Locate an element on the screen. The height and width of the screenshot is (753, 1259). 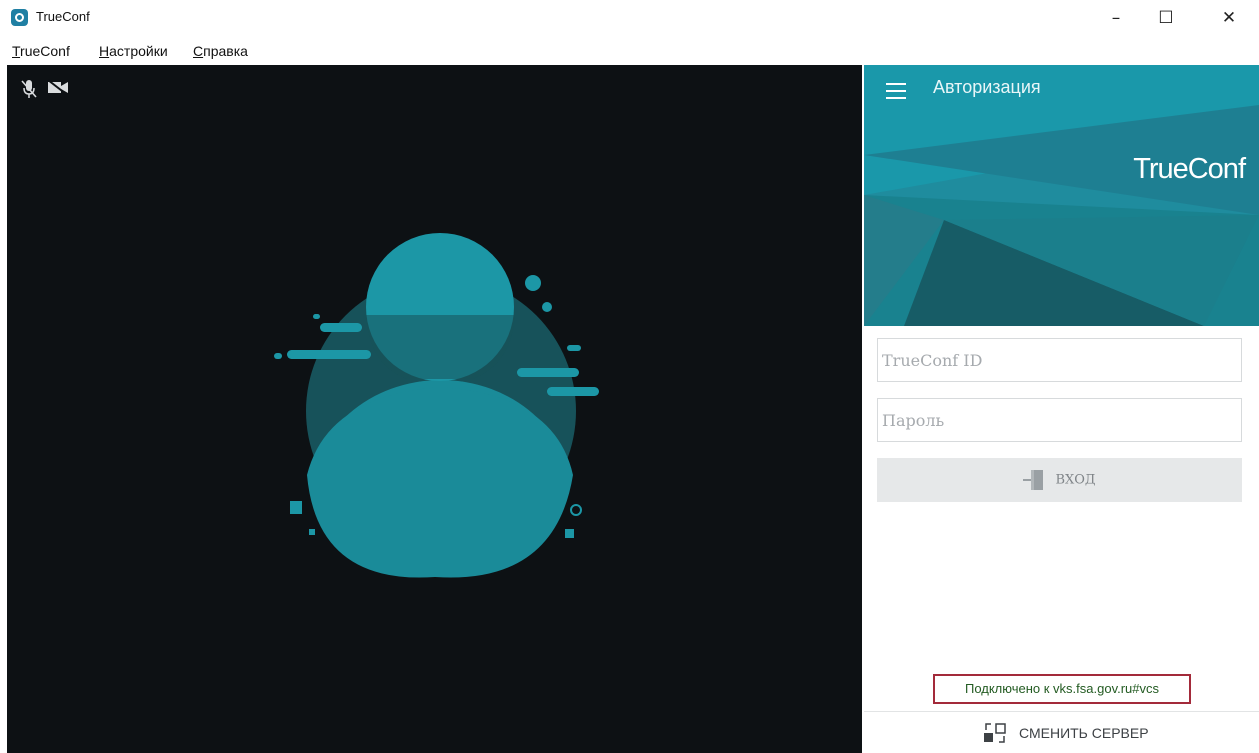
minimize-button: – is located at coordinates (1116, 18).